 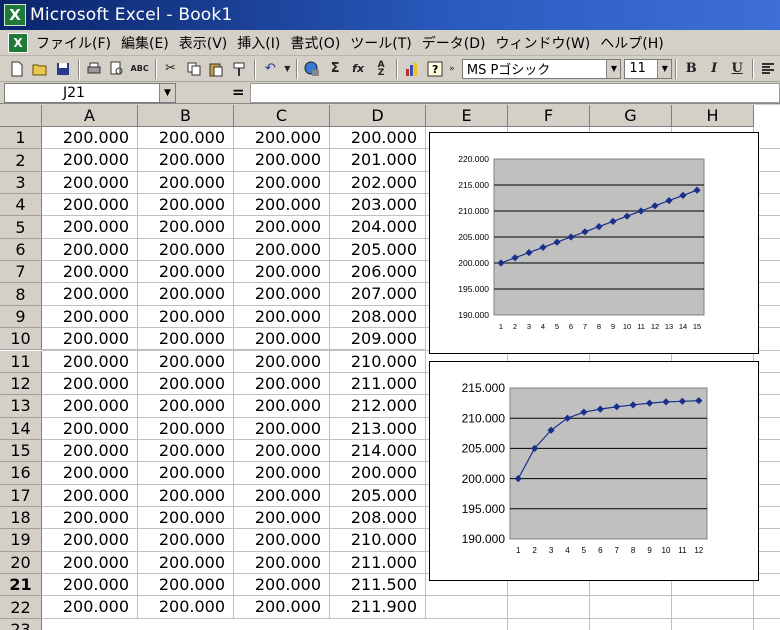 What do you see at coordinates (186, 339) in the screenshot?
I see `cell-b10: 200.000` at bounding box center [186, 339].